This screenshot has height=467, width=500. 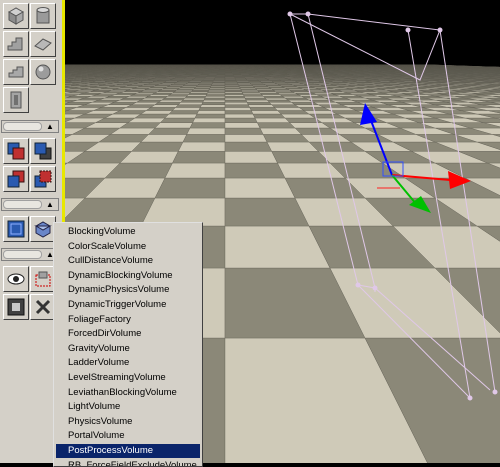 I want to click on brush-dropdown-2: ▲, so click(x=30, y=204).